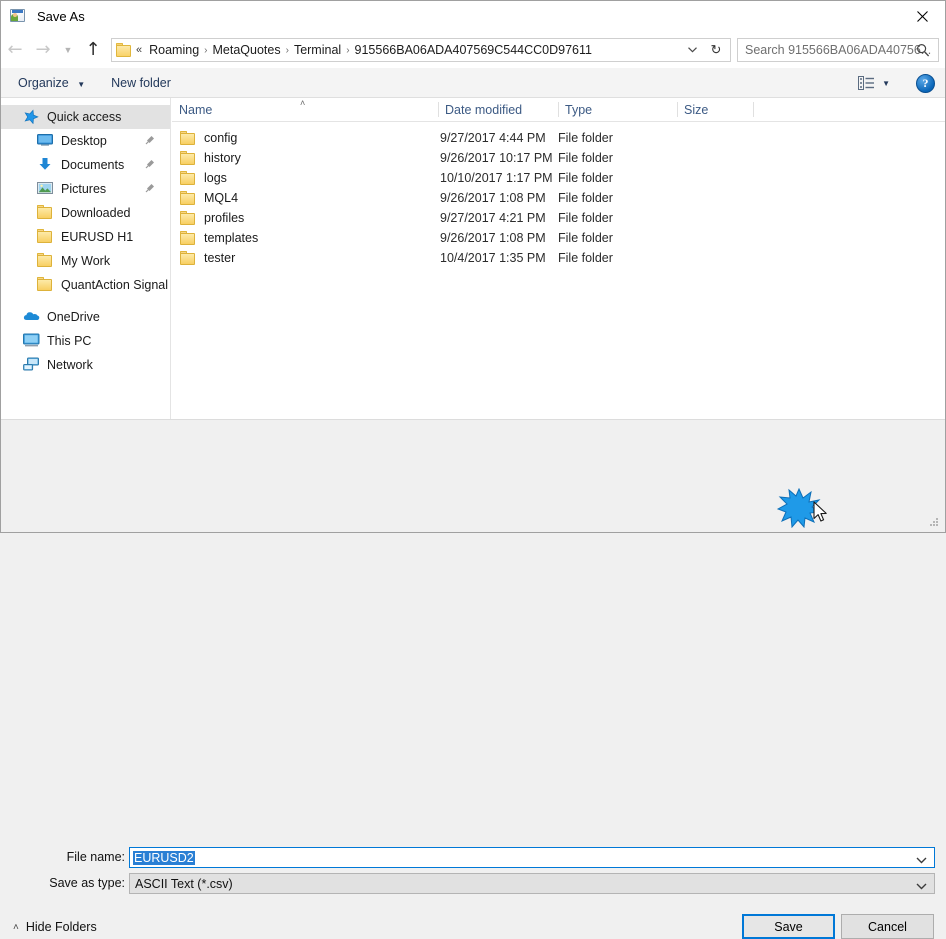 Image resolution: width=946 pixels, height=939 pixels. What do you see at coordinates (305, 109) in the screenshot?
I see `column-header-name: Name` at bounding box center [305, 109].